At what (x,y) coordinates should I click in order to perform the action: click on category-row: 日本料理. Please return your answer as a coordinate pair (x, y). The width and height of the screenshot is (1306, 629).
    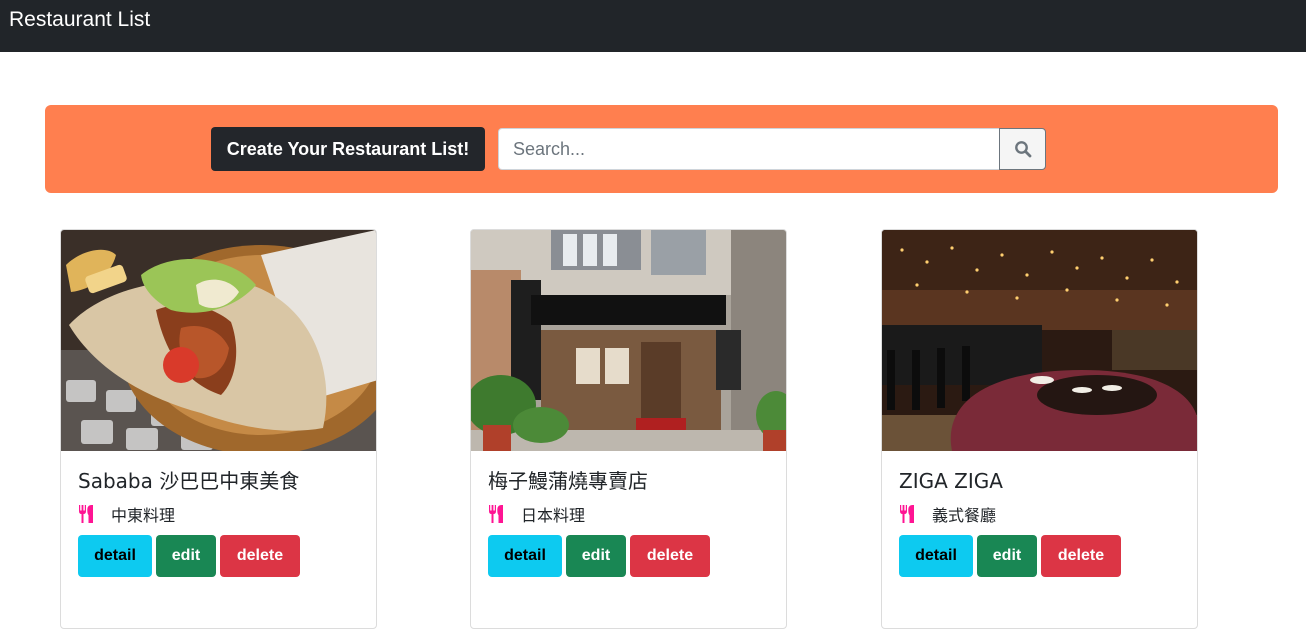
    Looking at the image, I should click on (536, 514).